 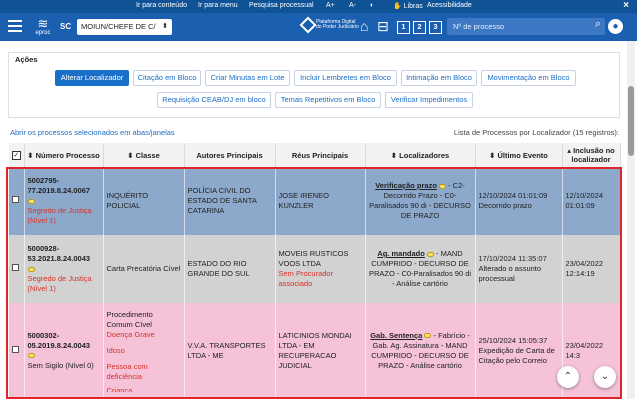 I want to click on link-process-search: Pesquisa processual, so click(x=281, y=5).